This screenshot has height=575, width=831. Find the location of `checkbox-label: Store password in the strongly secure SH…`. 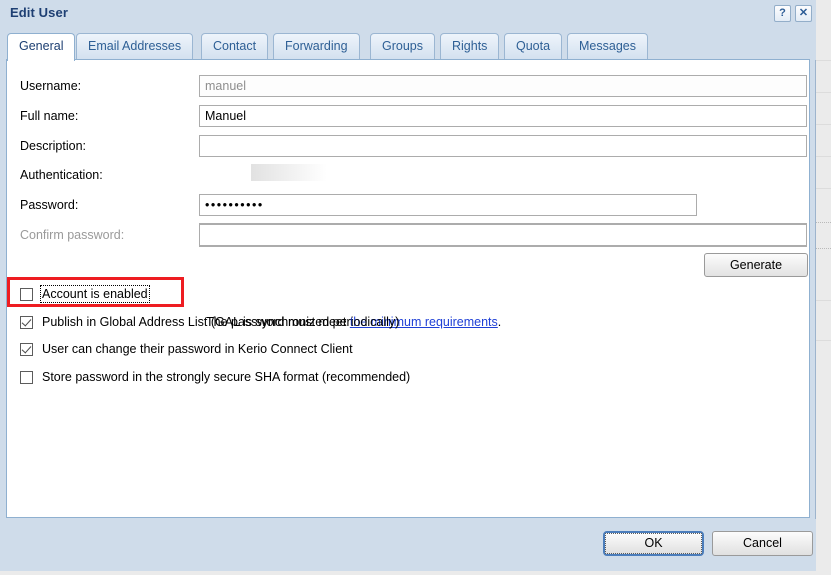

checkbox-label: Store password in the strongly secure SH… is located at coordinates (226, 377).